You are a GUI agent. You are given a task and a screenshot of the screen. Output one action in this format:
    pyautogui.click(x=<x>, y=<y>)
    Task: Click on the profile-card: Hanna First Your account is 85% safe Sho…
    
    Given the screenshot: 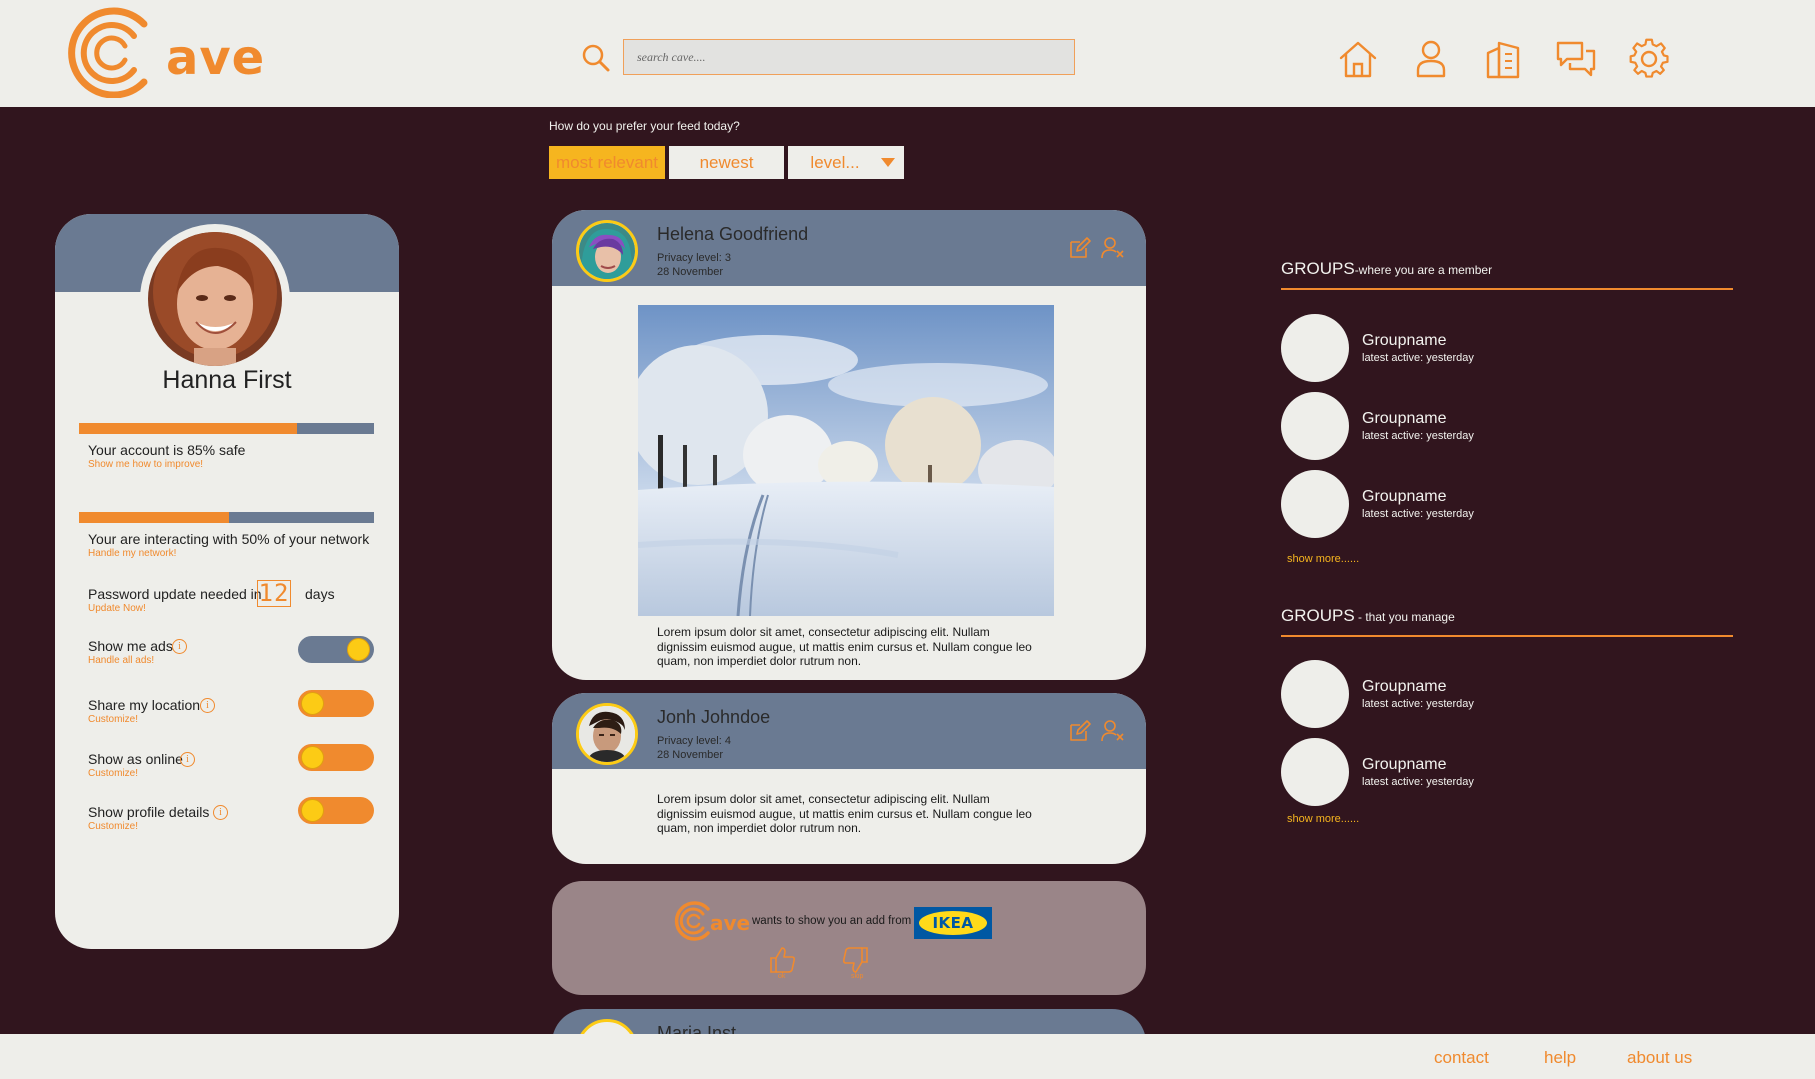 What is the action you would take?
    pyautogui.click(x=227, y=581)
    